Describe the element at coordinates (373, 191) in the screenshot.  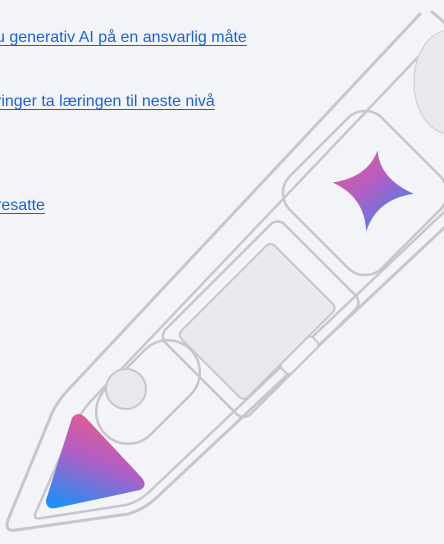
I see `sparkle-star-icon` at that location.